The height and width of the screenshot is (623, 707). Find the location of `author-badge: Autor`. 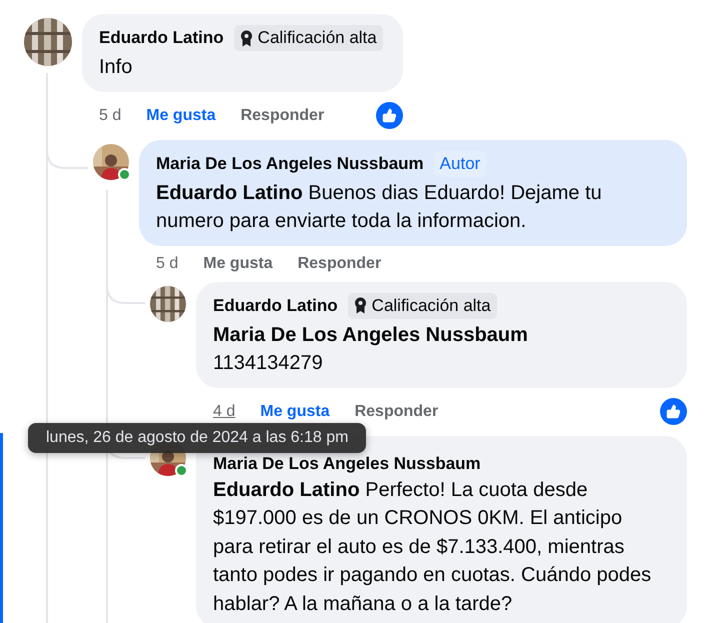

author-badge: Autor is located at coordinates (460, 163).